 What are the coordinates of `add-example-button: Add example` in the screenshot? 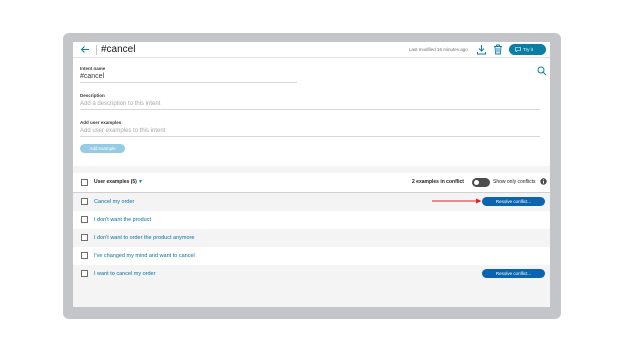 It's located at (102, 148).